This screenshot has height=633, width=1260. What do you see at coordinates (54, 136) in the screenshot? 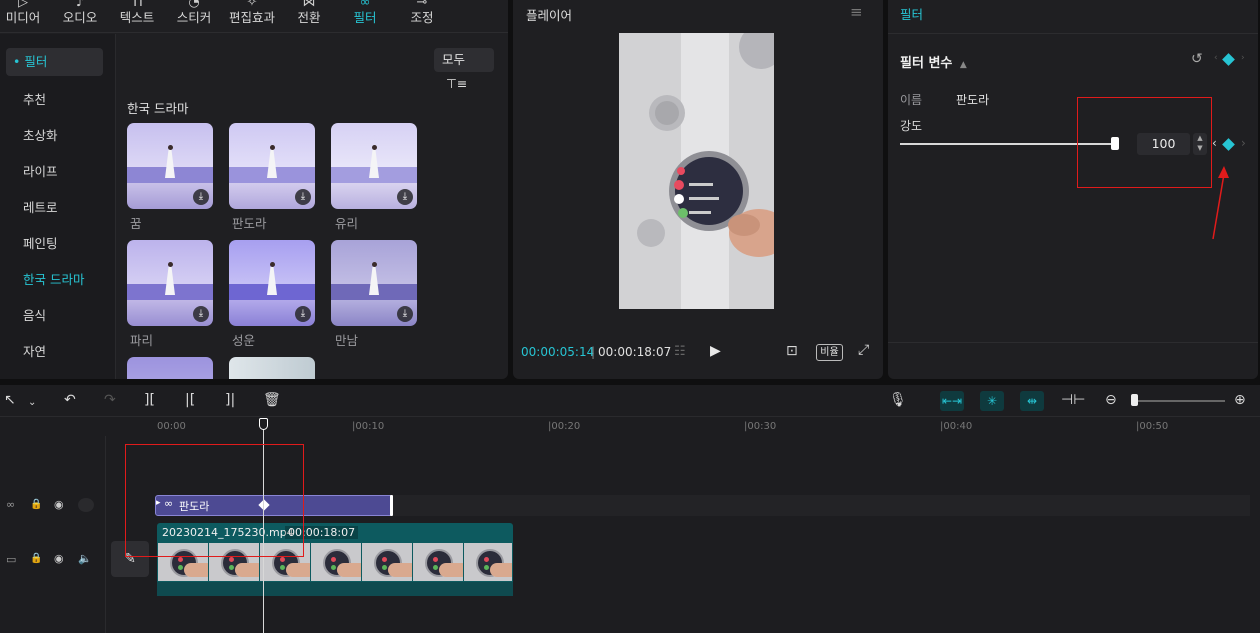
I see `sidebar-item-portrait: 초상화` at bounding box center [54, 136].